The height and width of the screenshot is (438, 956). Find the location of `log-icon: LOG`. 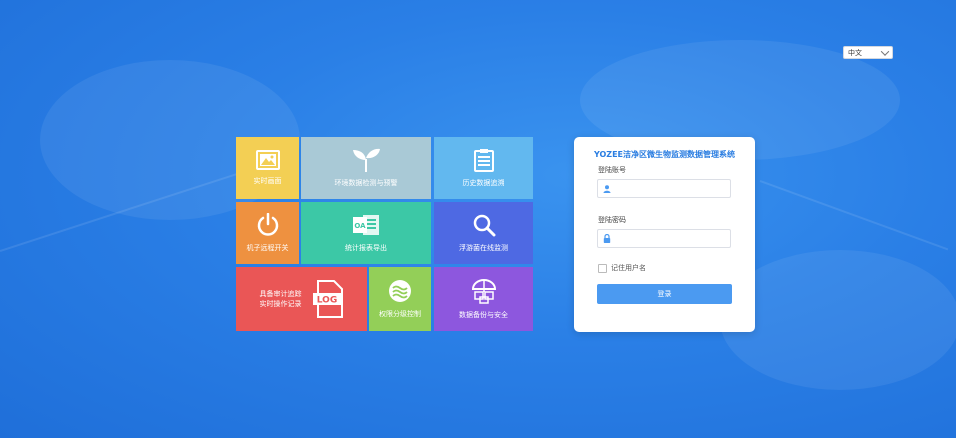

log-icon: LOG is located at coordinates (327, 299).